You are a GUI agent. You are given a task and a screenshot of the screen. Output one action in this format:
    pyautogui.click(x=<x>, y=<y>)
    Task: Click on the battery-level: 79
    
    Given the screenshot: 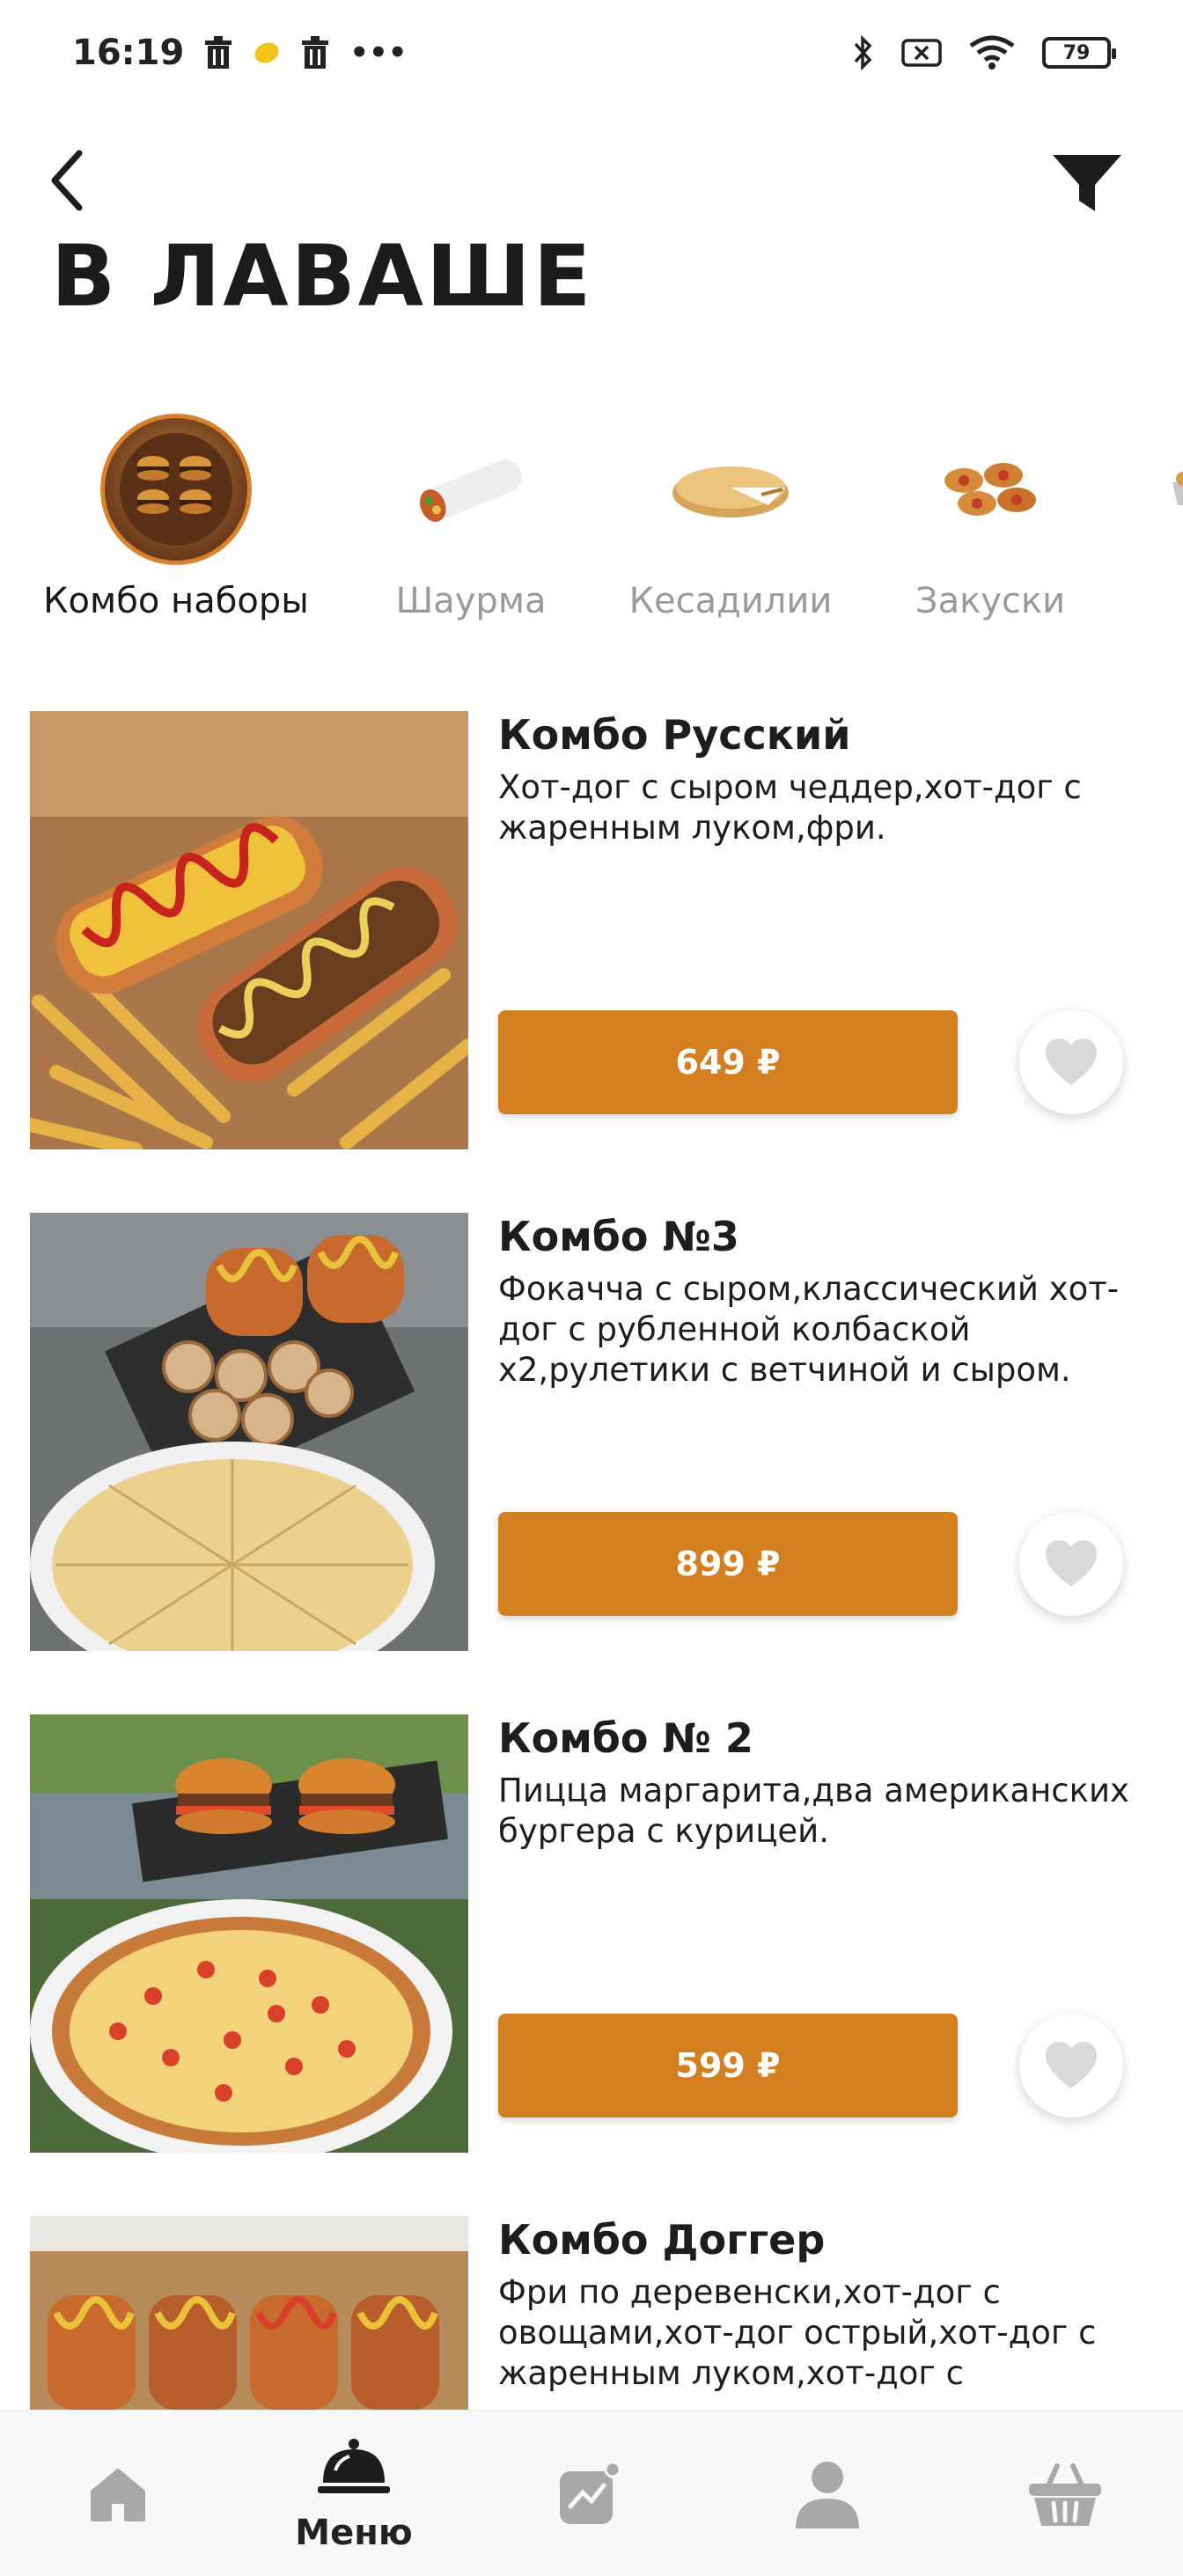 What is the action you would take?
    pyautogui.click(x=1076, y=52)
    